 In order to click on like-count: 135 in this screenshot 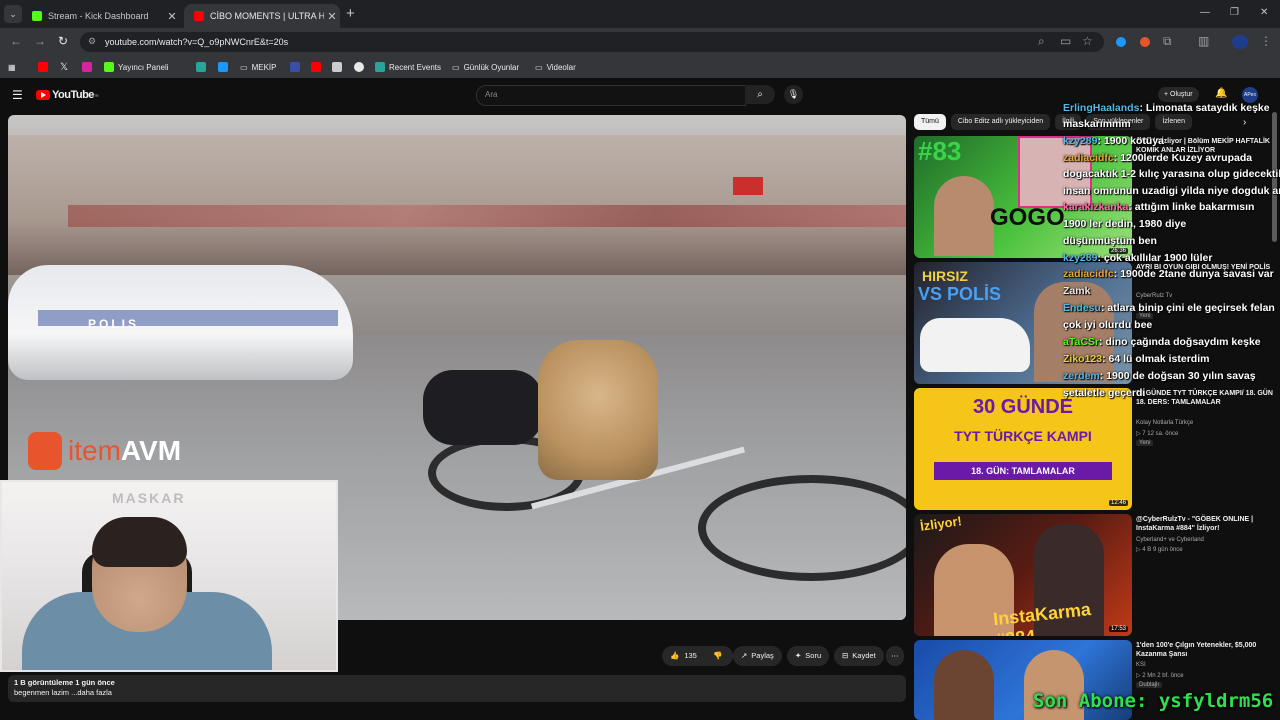, I will do `click(690, 655)`.